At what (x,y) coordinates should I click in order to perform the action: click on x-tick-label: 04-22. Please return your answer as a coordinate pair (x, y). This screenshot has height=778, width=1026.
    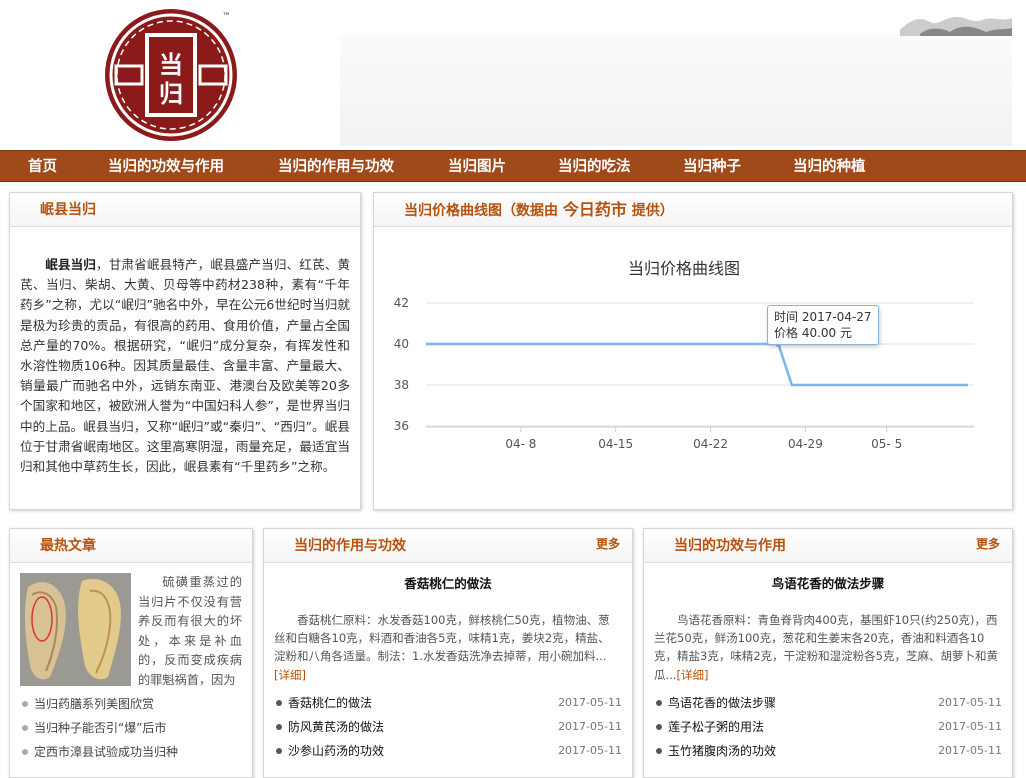
    Looking at the image, I should click on (710, 444).